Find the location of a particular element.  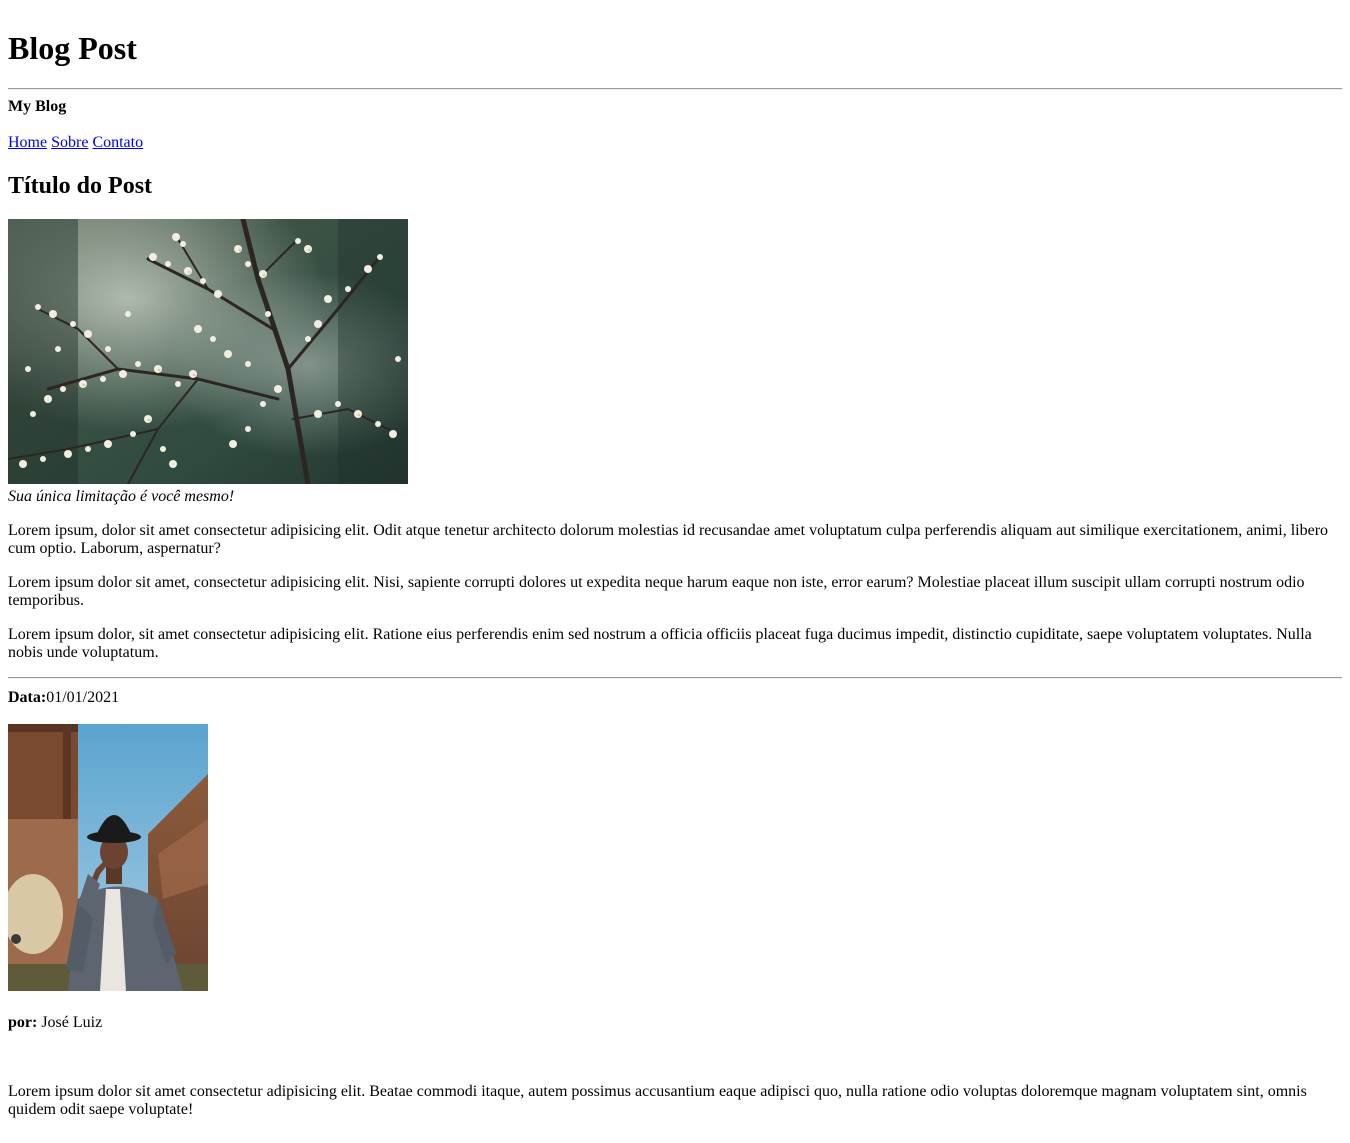

nav-link-sobre: Sobre is located at coordinates (69, 142).